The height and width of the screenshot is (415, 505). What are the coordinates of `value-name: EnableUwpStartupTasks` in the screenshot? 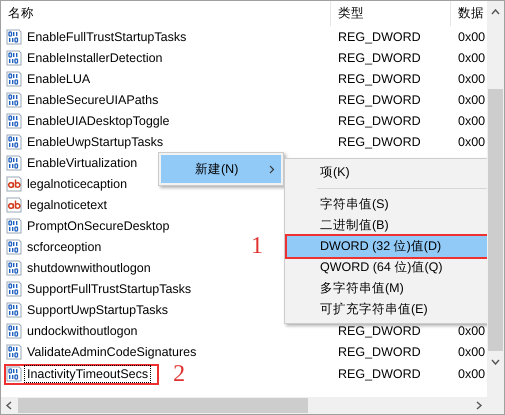 It's located at (95, 141).